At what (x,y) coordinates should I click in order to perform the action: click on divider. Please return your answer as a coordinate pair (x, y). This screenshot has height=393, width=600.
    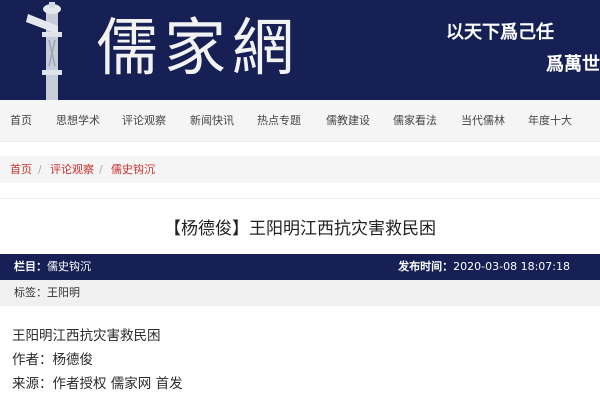
    Looking at the image, I should click on (300, 198).